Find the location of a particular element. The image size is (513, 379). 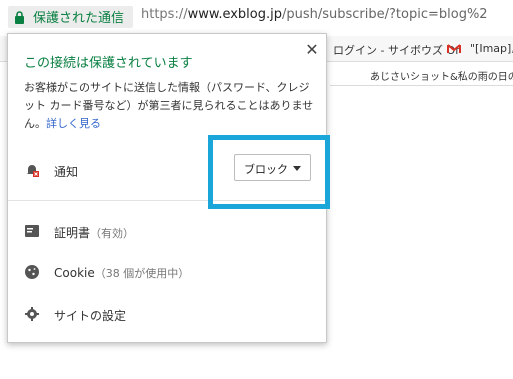

close-icon: ✕ is located at coordinates (312, 50).